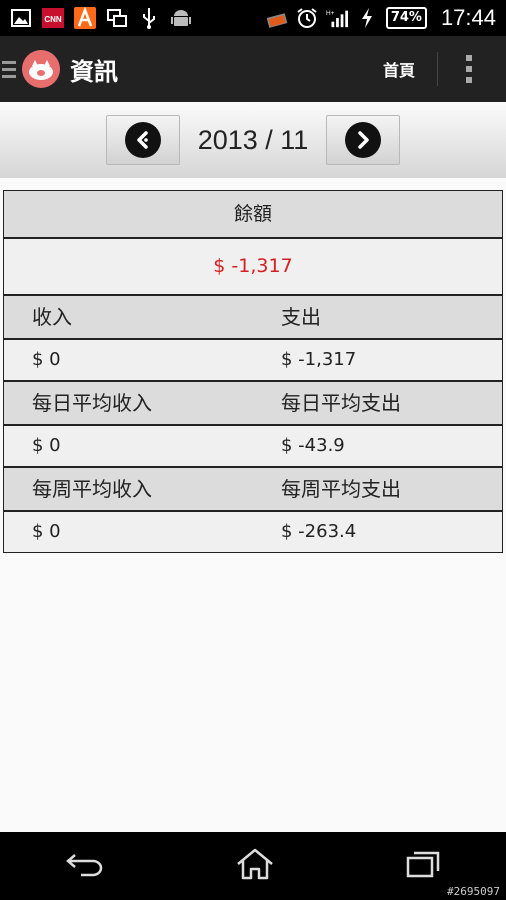 The height and width of the screenshot is (900, 506). Describe the element at coordinates (85, 18) in the screenshot. I see `a-app-icon` at that location.